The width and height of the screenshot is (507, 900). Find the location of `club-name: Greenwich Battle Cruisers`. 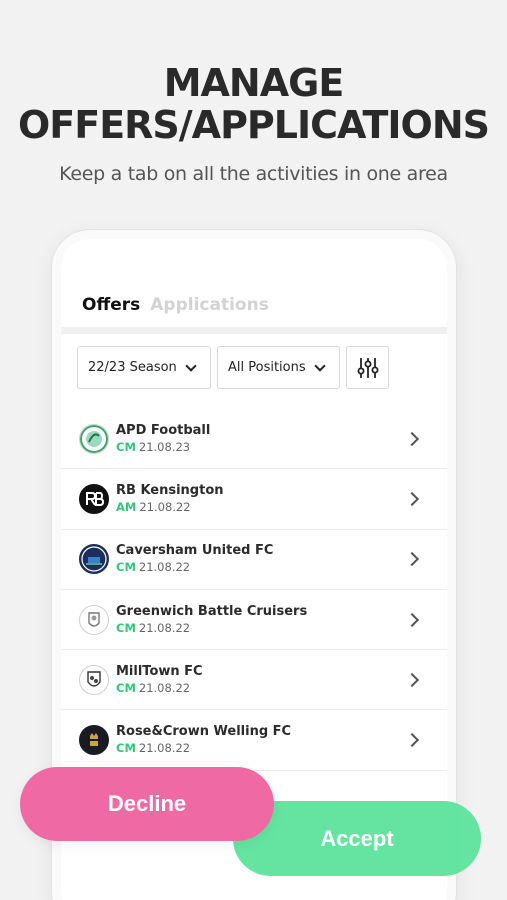

club-name: Greenwich Battle Cruisers is located at coordinates (212, 611).